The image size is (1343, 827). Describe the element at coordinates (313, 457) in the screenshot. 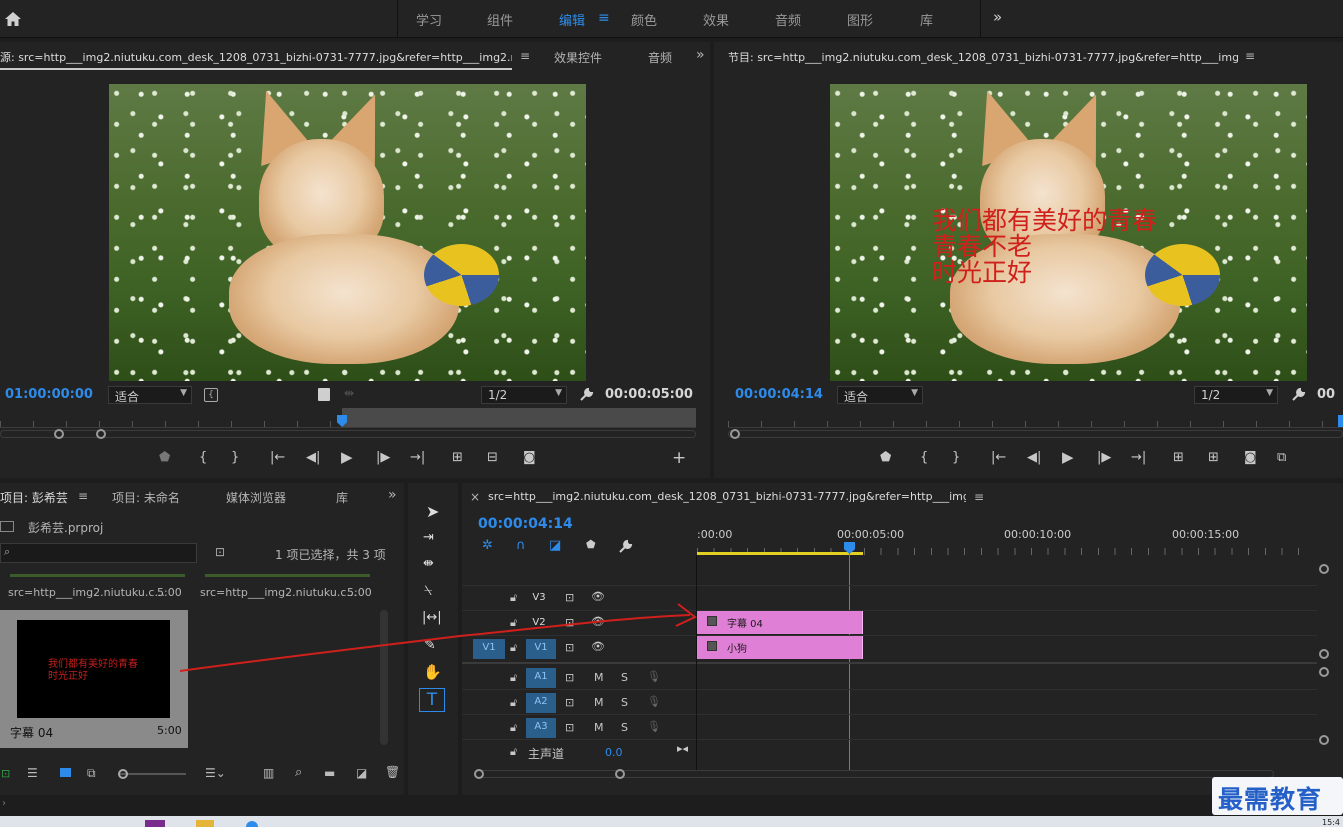

I see `step-back-icon: ◀|` at that location.